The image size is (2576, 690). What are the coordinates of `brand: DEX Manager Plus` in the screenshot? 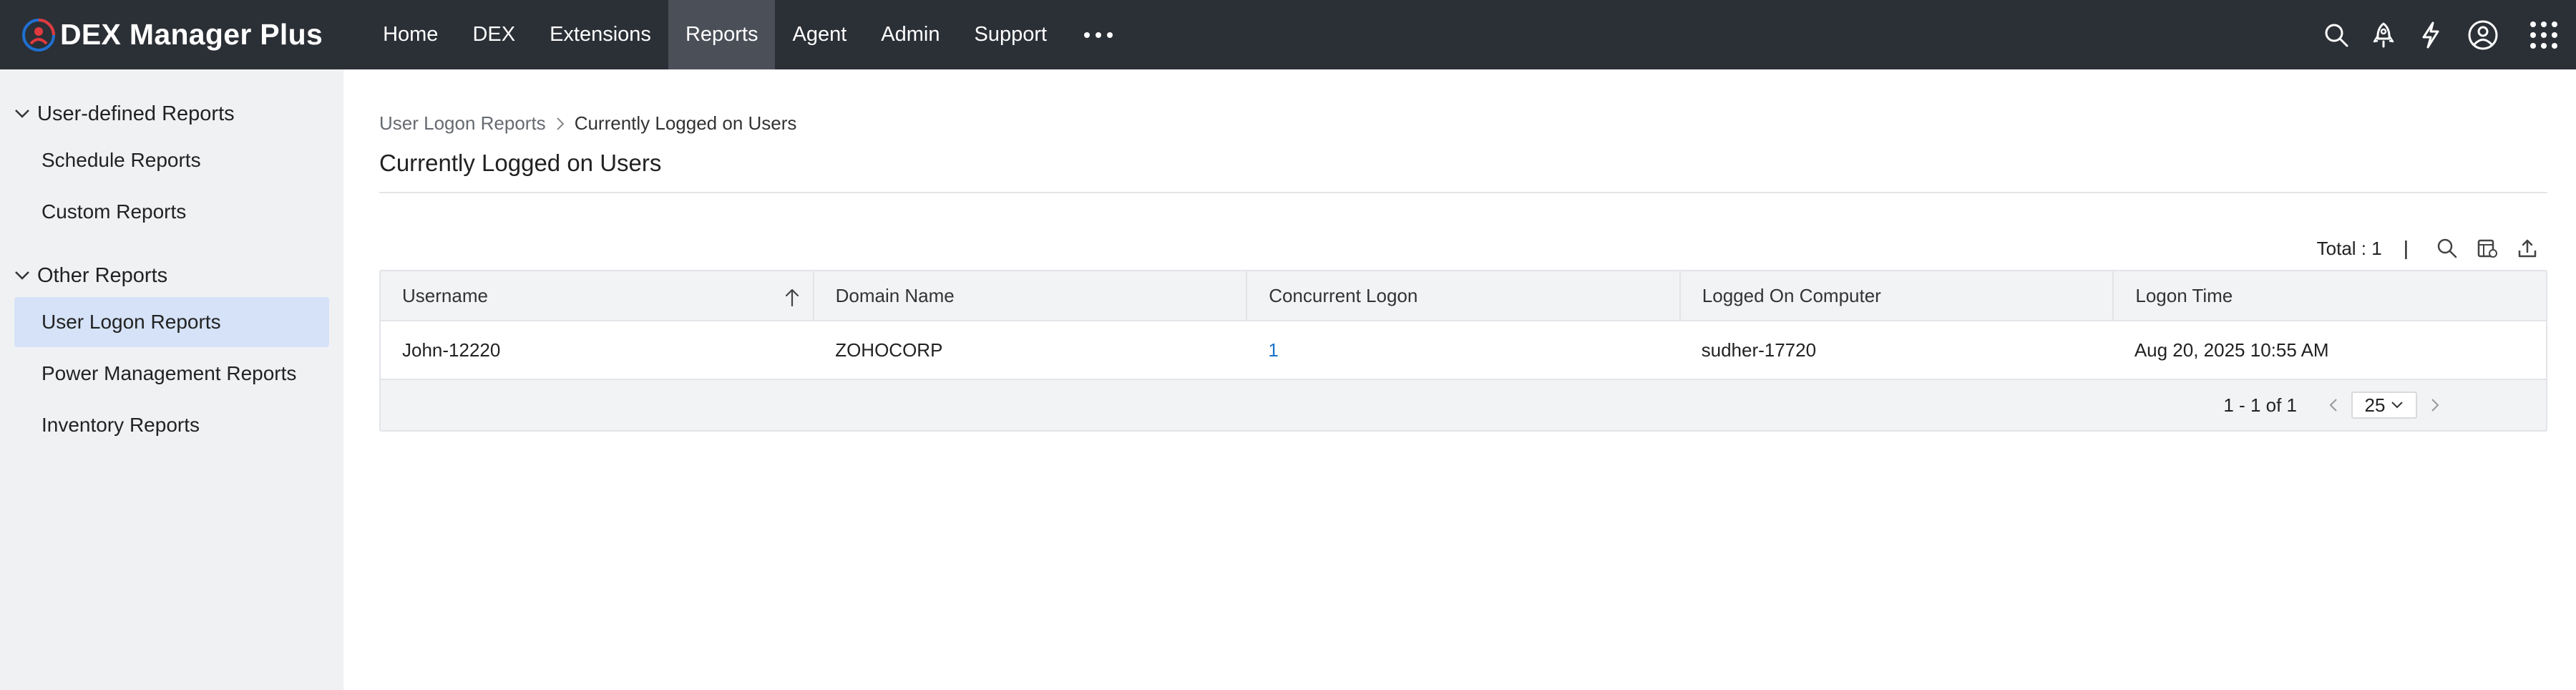 It's located at (172, 34).